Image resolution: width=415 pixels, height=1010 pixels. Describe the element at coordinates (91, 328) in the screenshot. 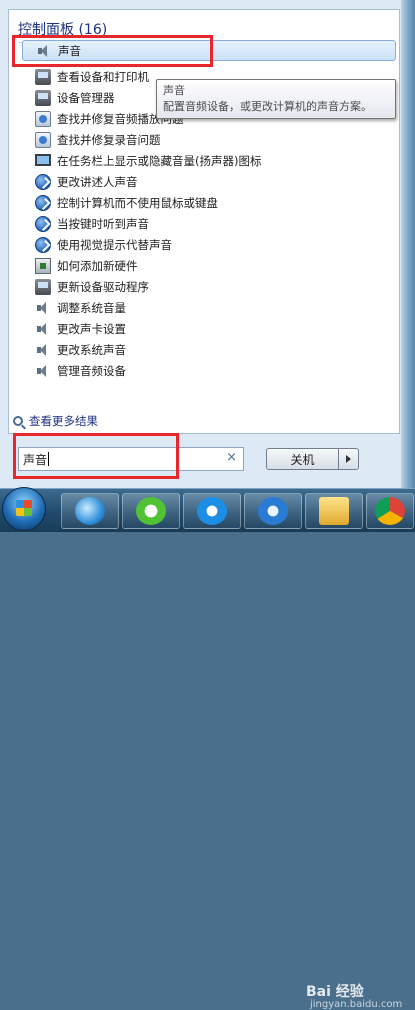

I see `result-label: 更改声卡设置` at that location.